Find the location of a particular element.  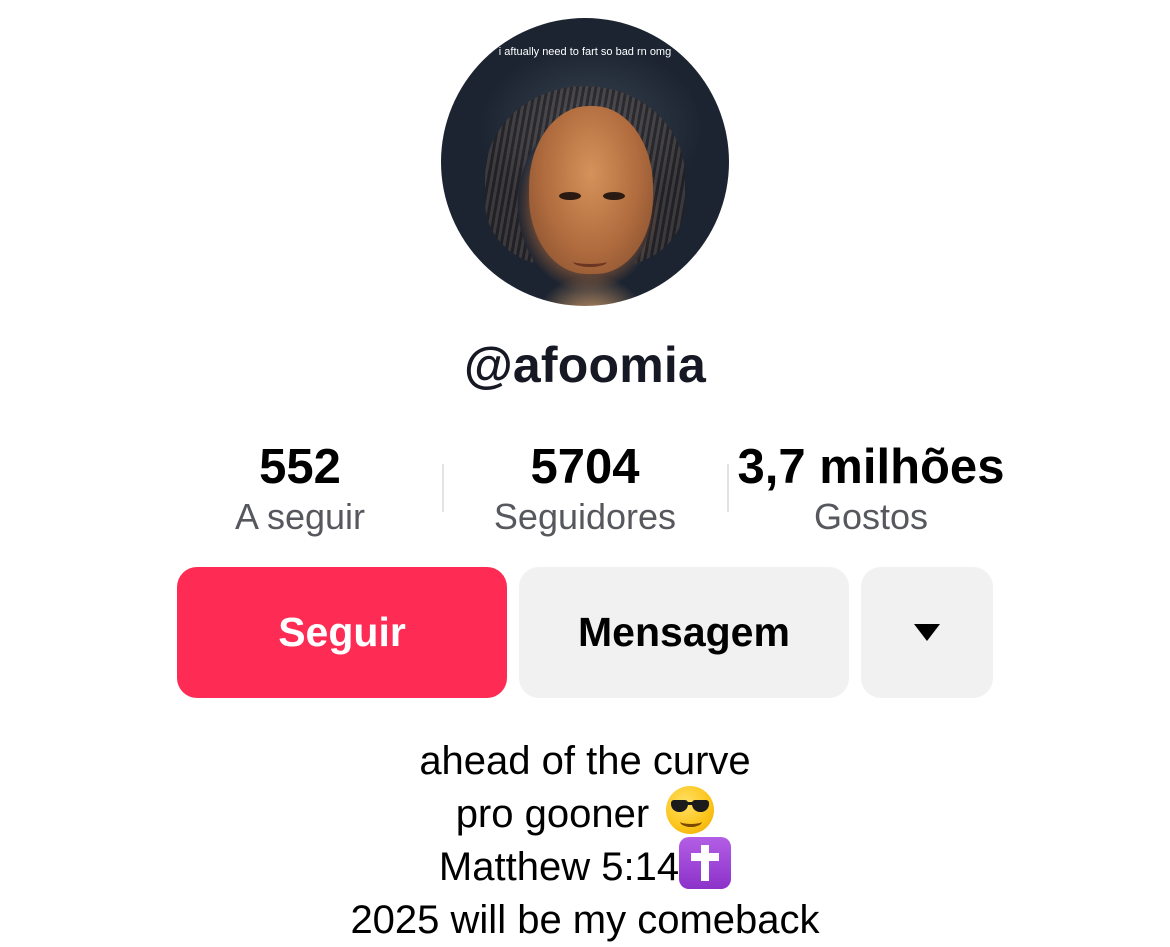

profile-avatar: i aftually need to fart so bad rn omg is located at coordinates (585, 162).